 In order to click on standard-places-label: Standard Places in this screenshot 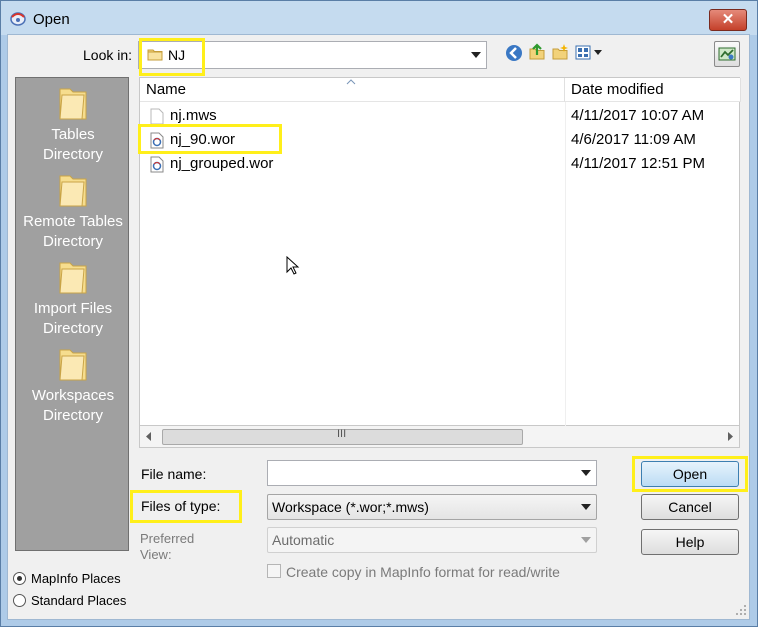, I will do `click(79, 600)`.